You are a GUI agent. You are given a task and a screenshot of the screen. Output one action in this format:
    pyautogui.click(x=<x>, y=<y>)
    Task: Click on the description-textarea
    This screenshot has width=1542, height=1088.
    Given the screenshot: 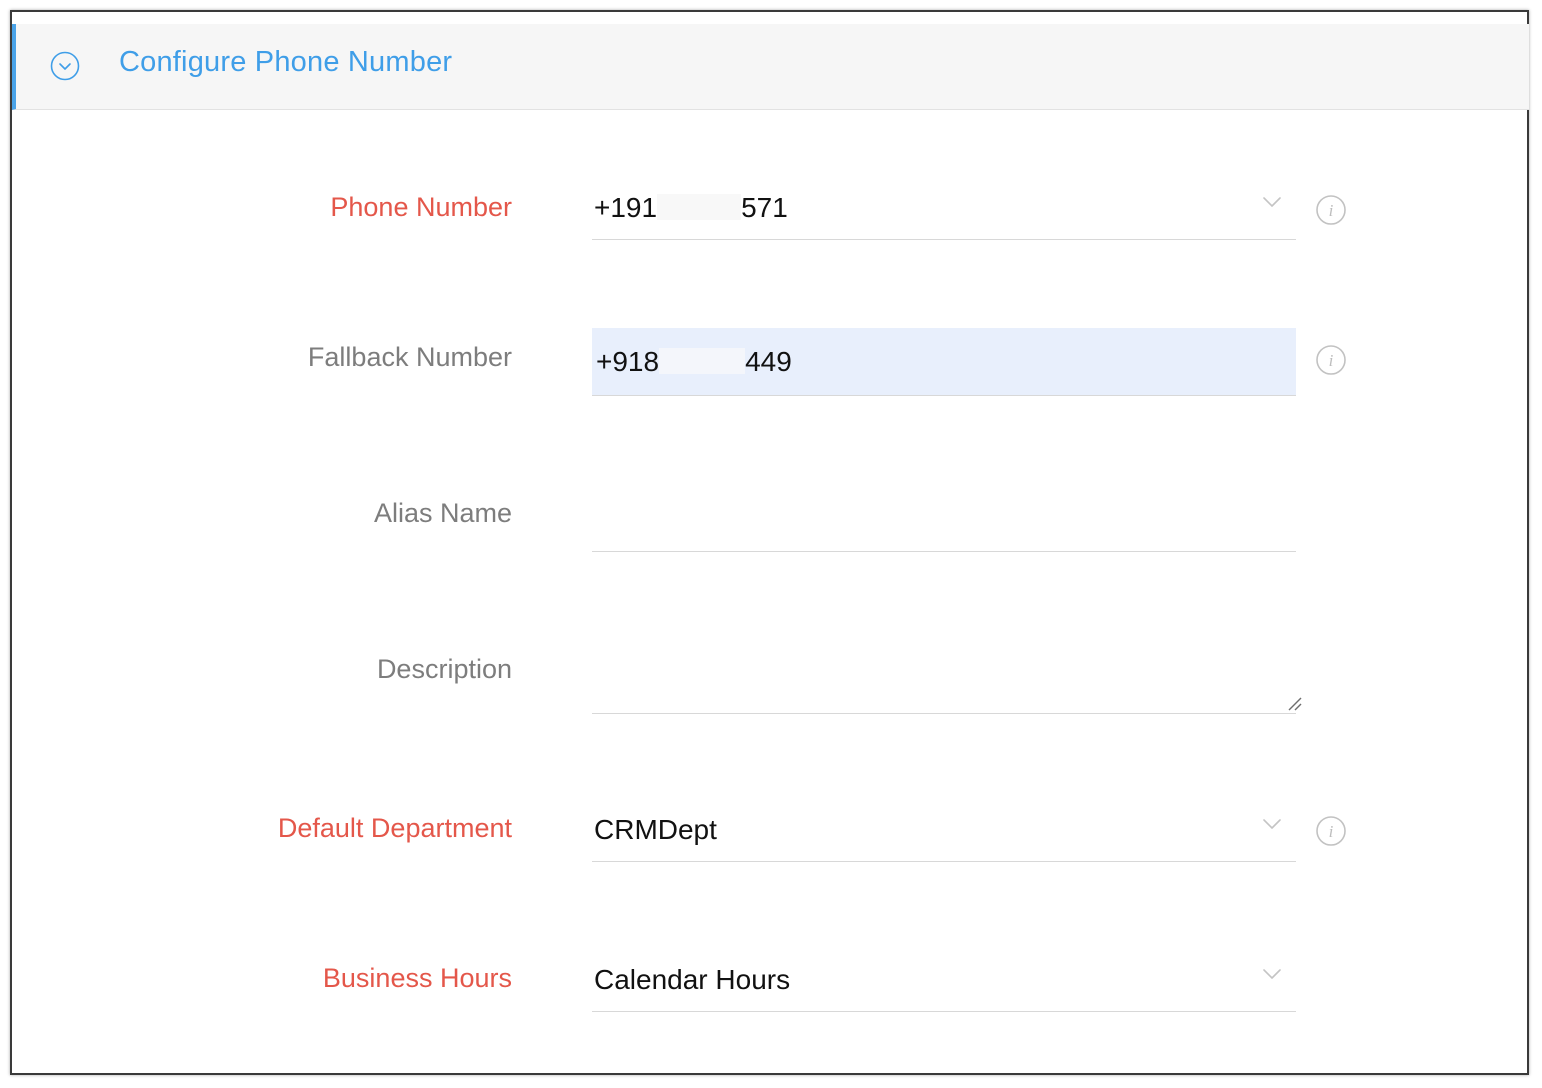 What is the action you would take?
    pyautogui.click(x=947, y=669)
    